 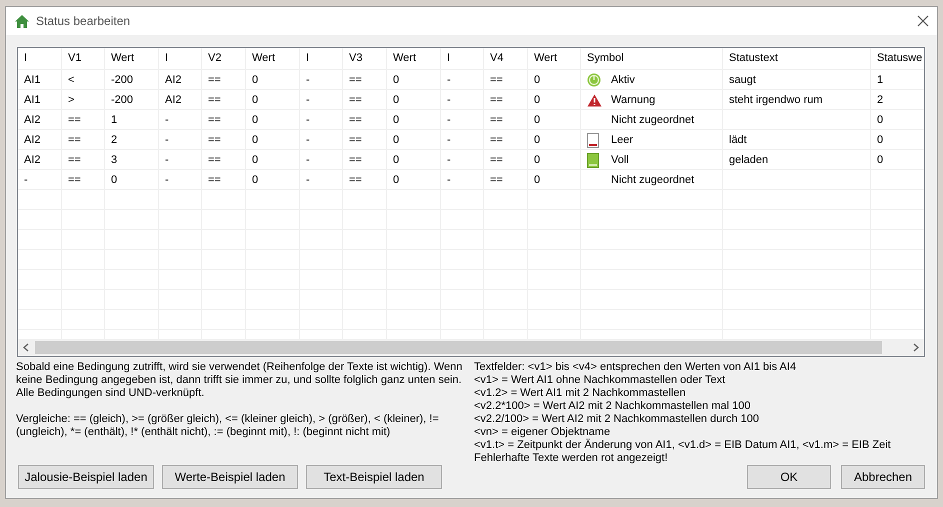 What do you see at coordinates (683, 445) in the screenshot?
I see `help-text: <v1.t> = Zeitpunkt der Änderung von AI1, <v1.d> = EIB Datum AI1, <v1.m> = EIB Zeit` at bounding box center [683, 445].